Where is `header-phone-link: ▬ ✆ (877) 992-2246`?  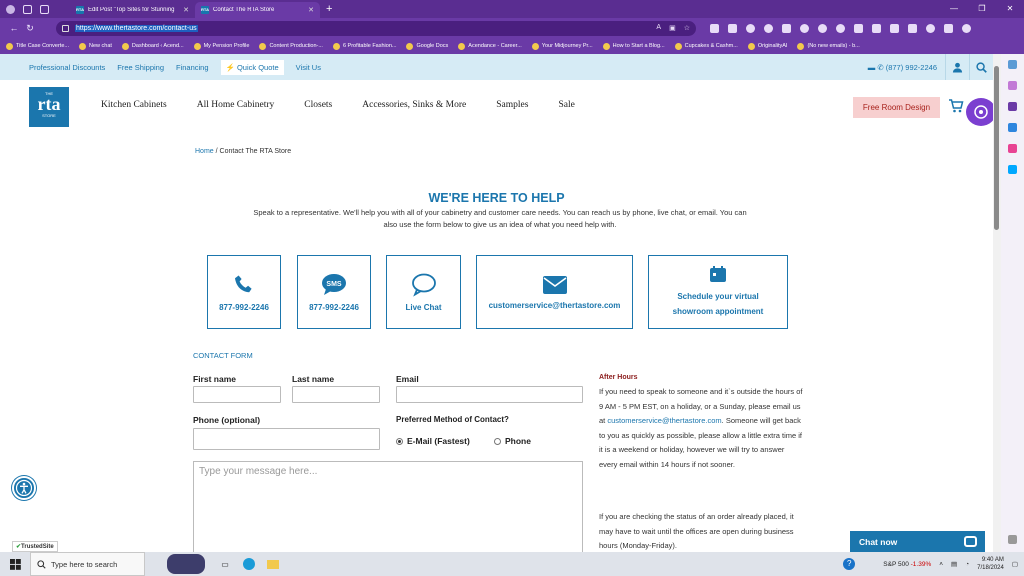
header-phone-link: ▬ ✆ (877) 992-2246 is located at coordinates (902, 67).